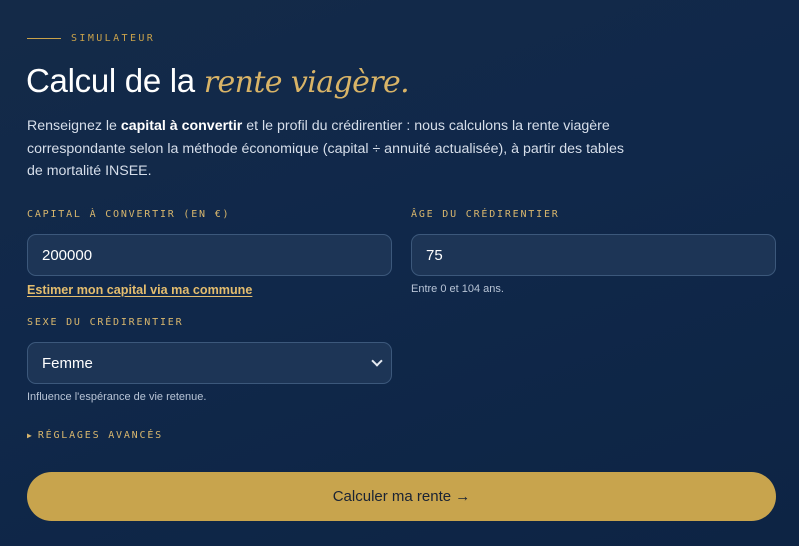 The width and height of the screenshot is (799, 546). I want to click on sex-hint: Influence l'espérance de vie retenue., so click(117, 397).